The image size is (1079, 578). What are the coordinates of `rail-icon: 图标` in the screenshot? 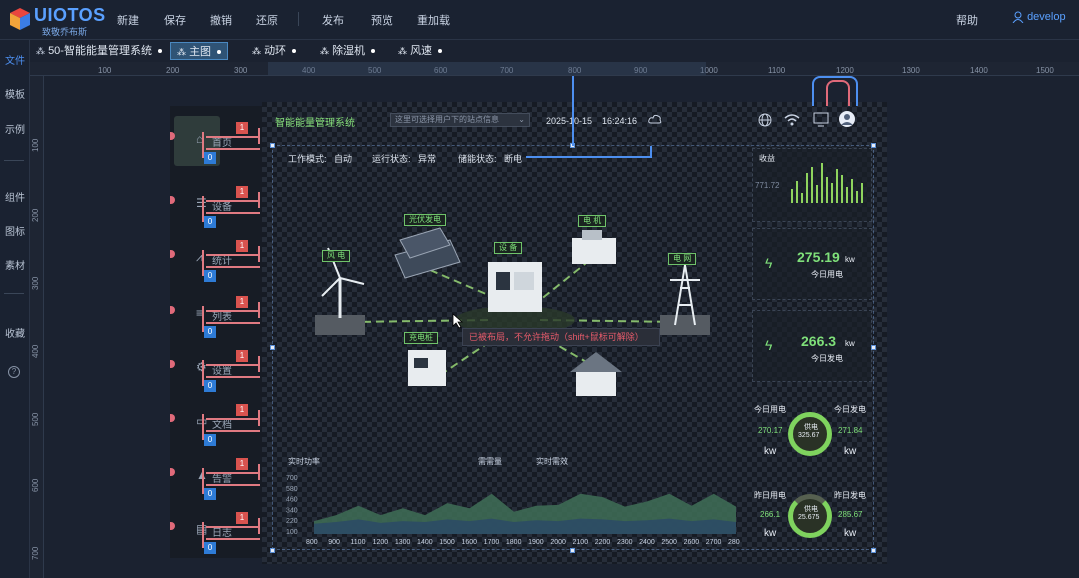 It's located at (15, 230).